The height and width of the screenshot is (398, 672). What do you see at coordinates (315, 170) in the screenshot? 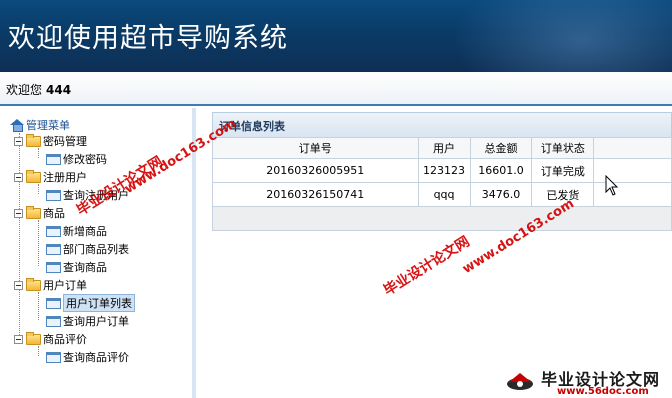
I see `order-no-cell: 20160326005951` at bounding box center [315, 170].